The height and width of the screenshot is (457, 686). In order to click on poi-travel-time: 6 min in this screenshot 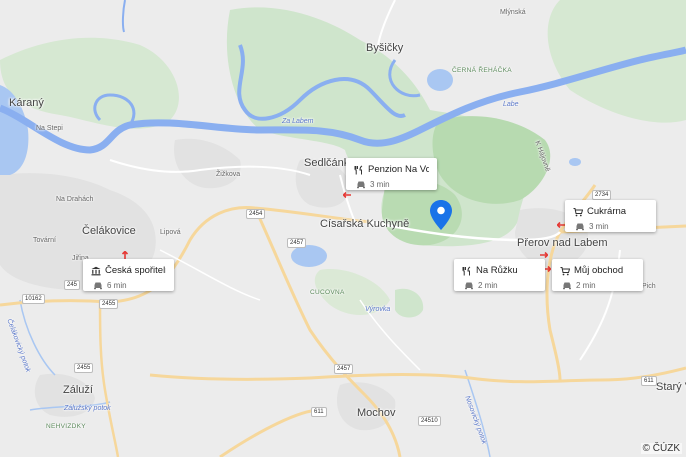, I will do `click(117, 285)`.